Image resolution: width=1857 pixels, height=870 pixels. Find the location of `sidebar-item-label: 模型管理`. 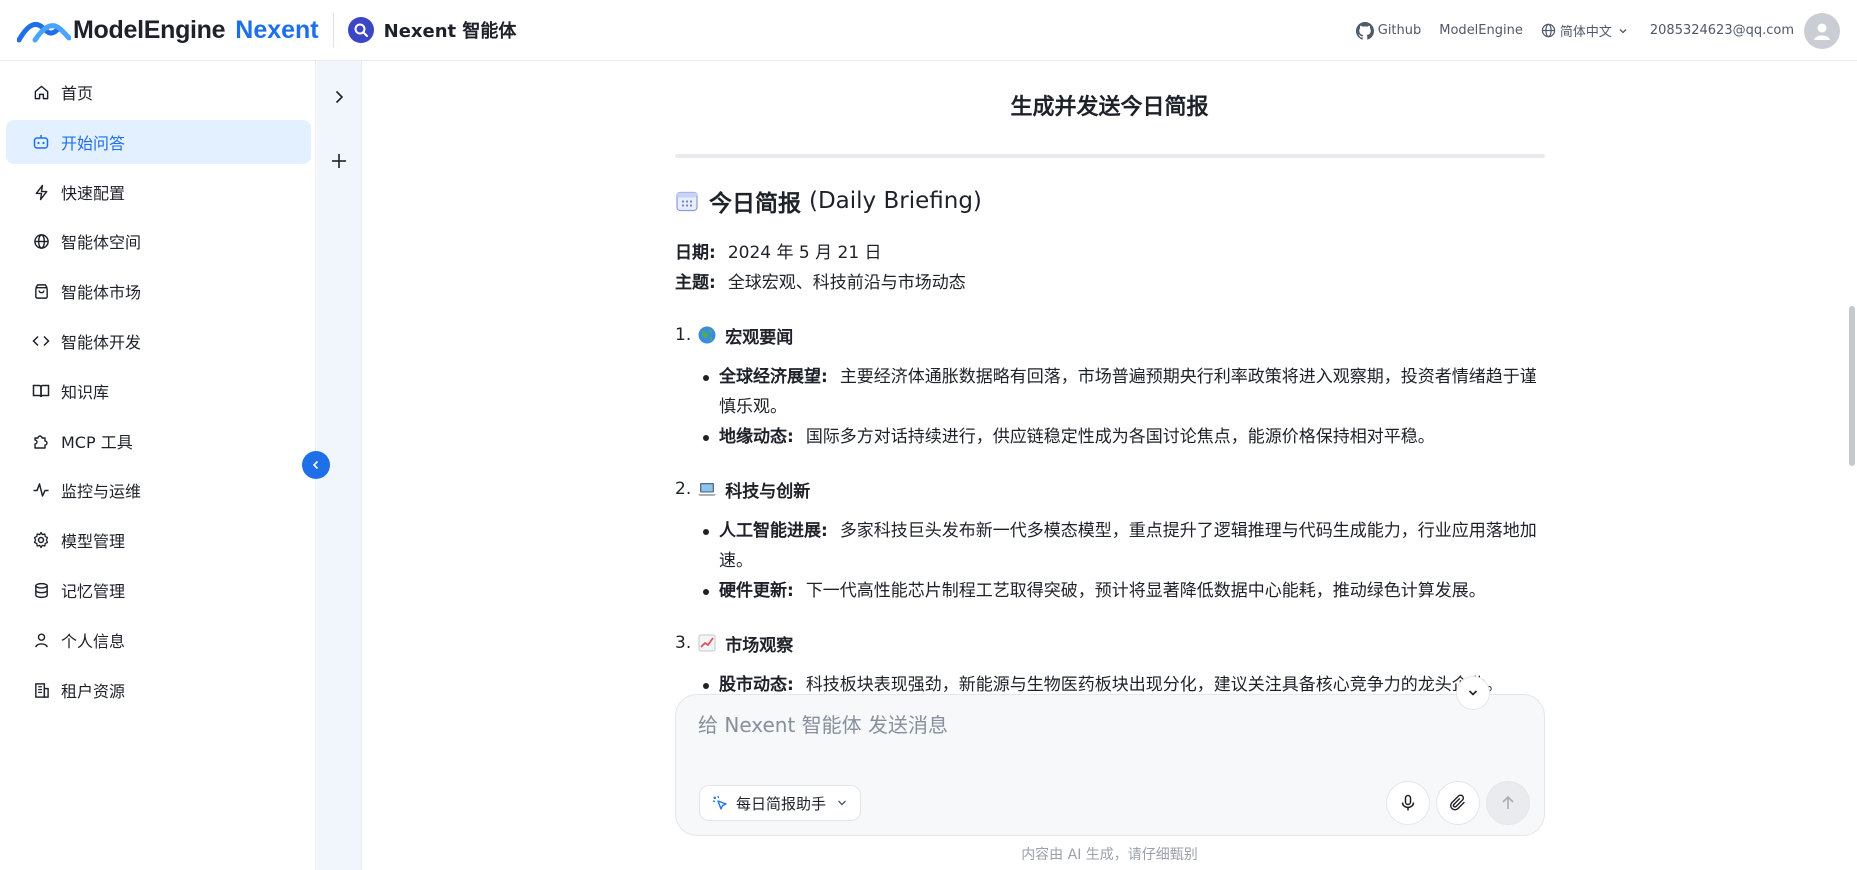

sidebar-item-label: 模型管理 is located at coordinates (93, 541).